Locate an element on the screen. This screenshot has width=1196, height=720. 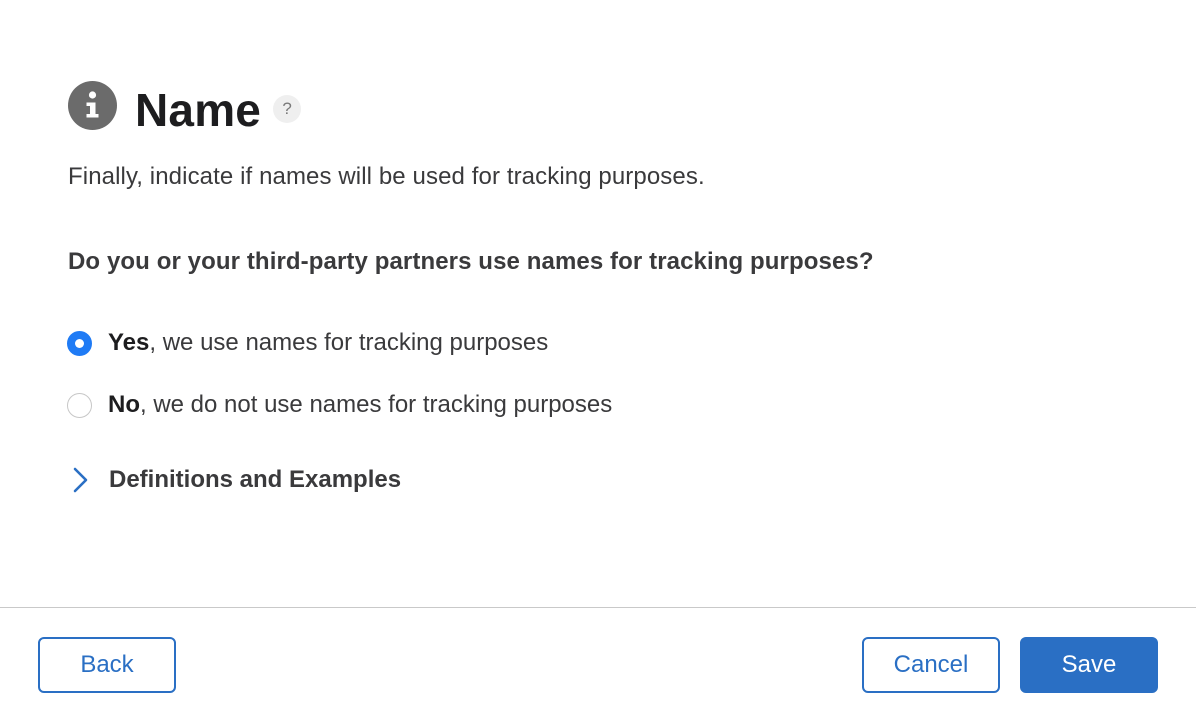
radio-option-yes: Yes, we use names for tracking purposes is located at coordinates (307, 343).